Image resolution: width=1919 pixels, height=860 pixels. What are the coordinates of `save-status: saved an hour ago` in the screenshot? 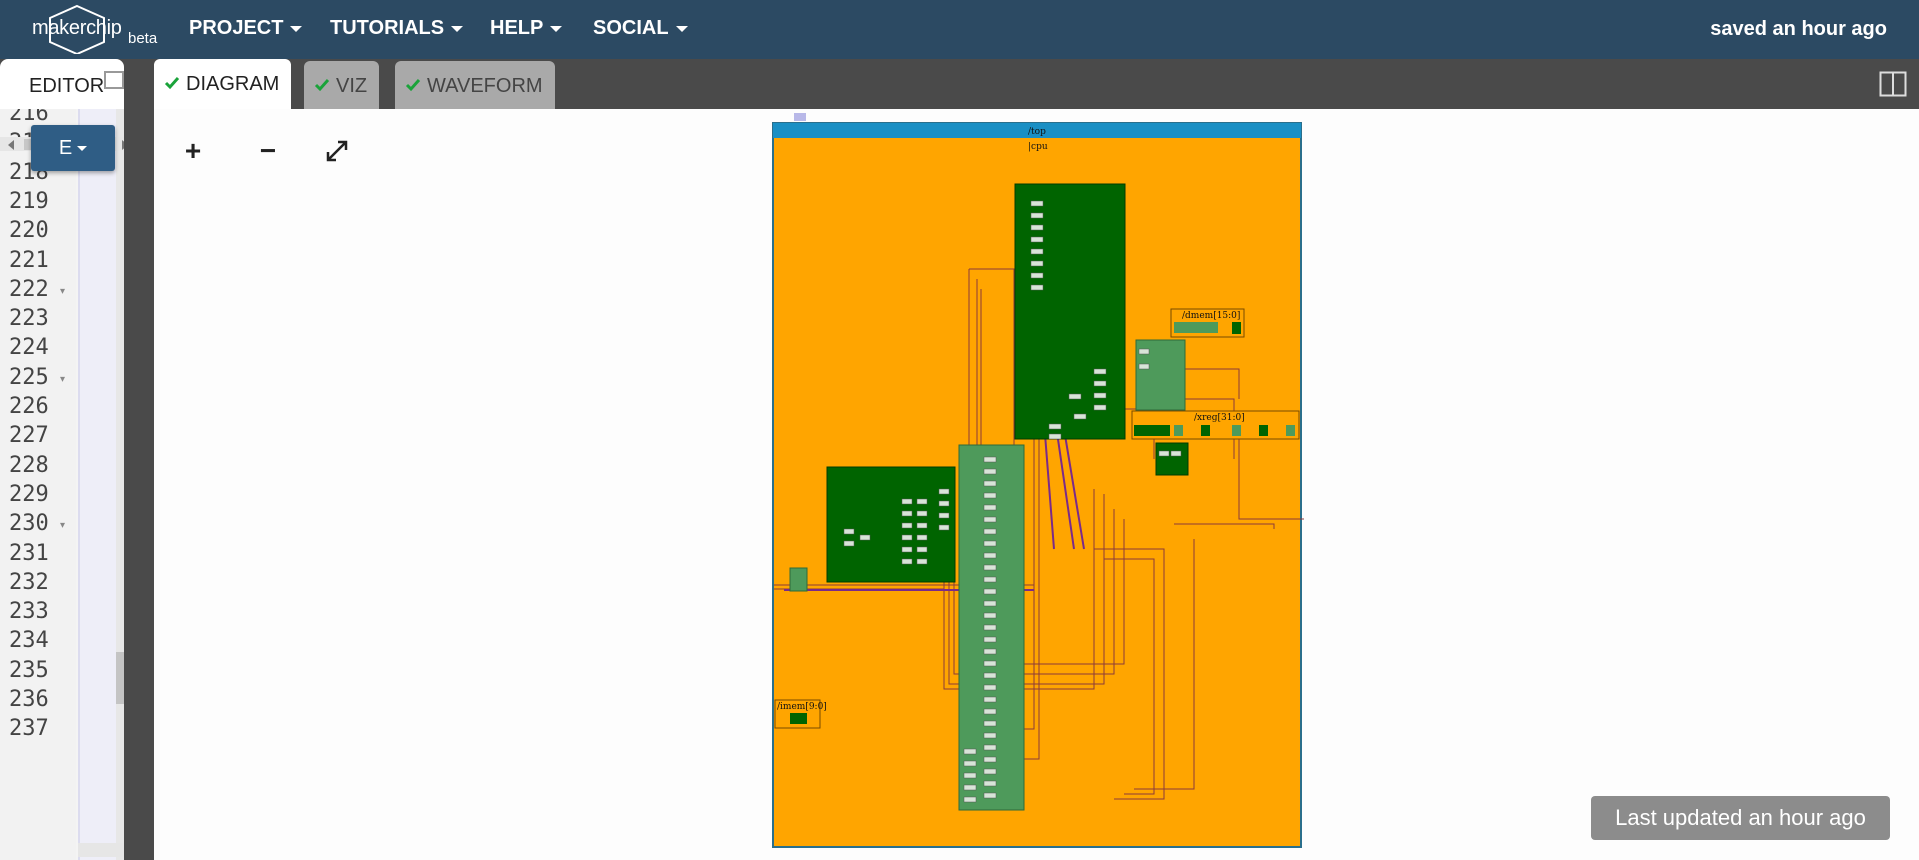 It's located at (1798, 29).